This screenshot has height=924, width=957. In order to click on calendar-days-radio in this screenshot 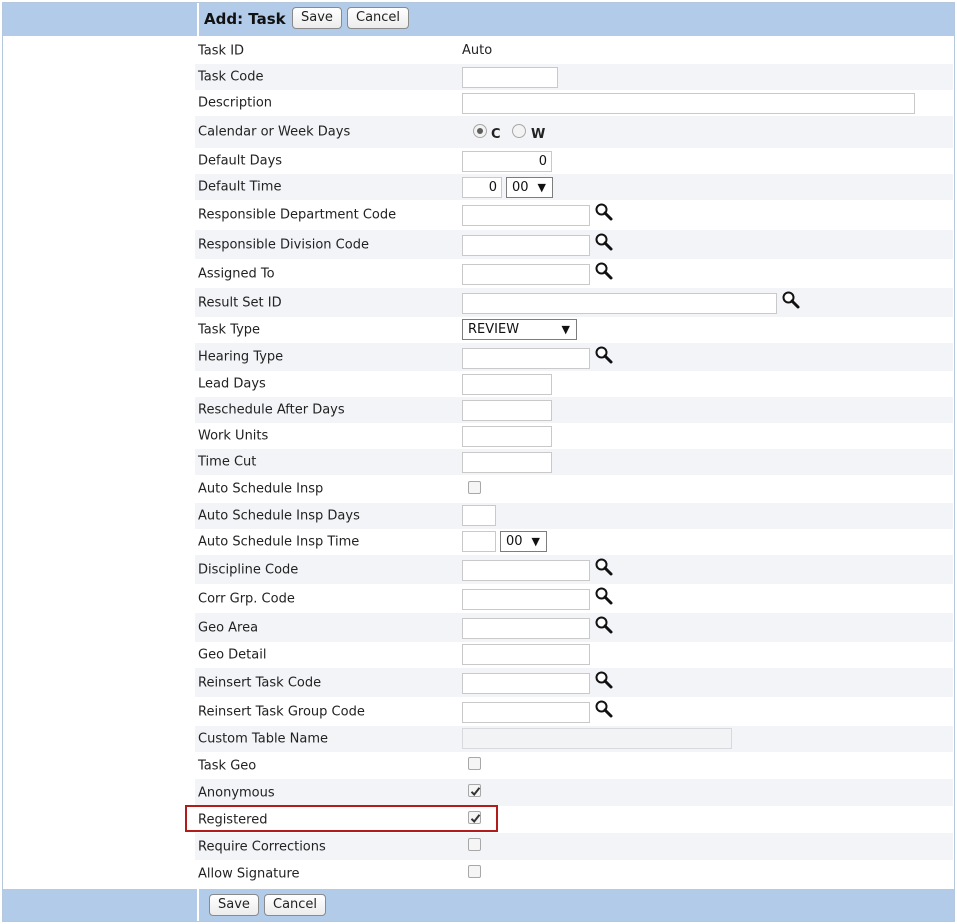, I will do `click(480, 131)`.